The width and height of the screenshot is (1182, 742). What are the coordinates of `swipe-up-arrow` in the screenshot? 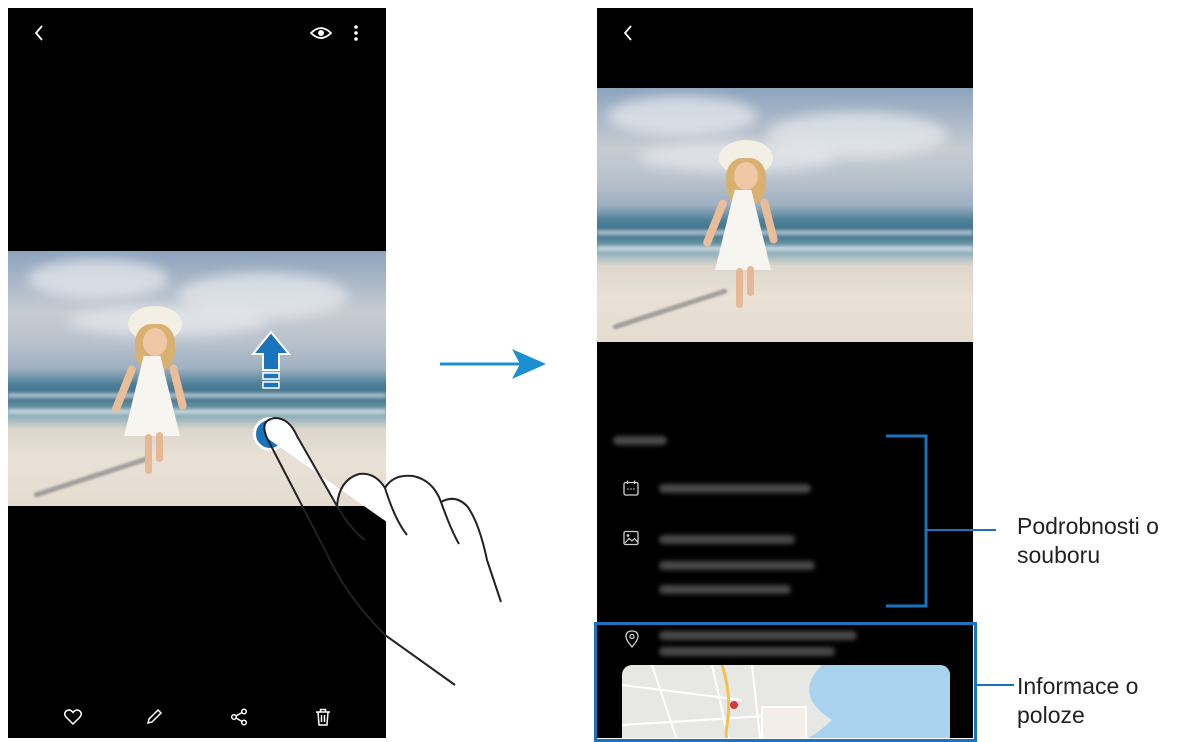 It's located at (271, 361).